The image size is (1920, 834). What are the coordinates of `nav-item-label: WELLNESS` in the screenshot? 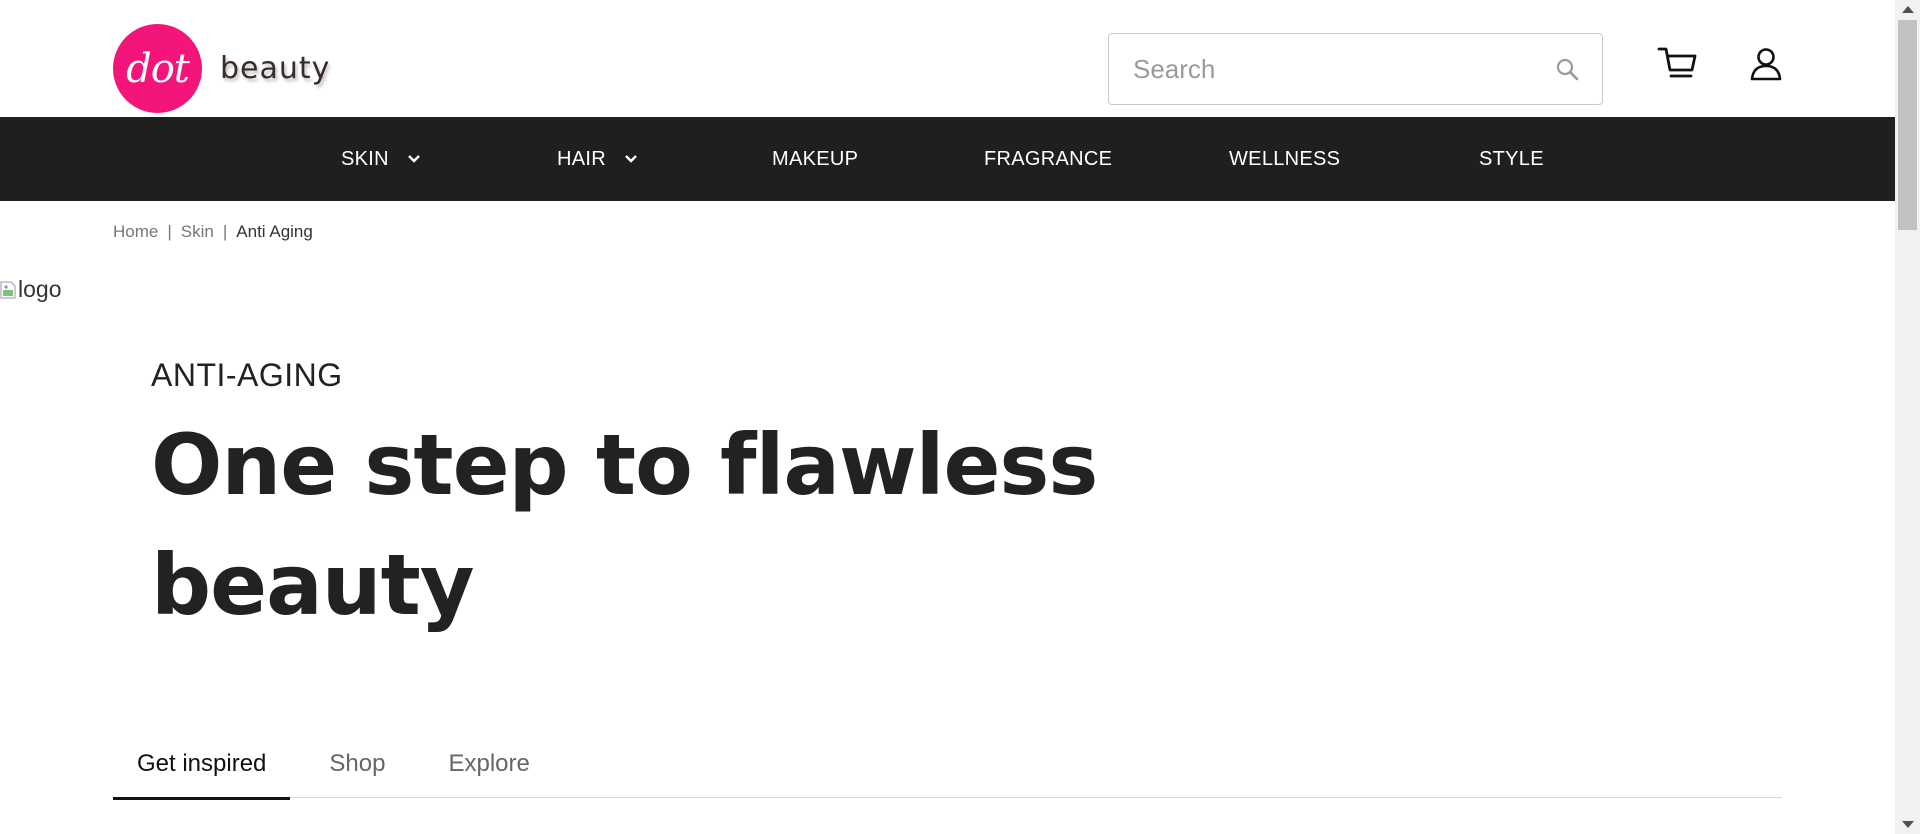 It's located at (1285, 158).